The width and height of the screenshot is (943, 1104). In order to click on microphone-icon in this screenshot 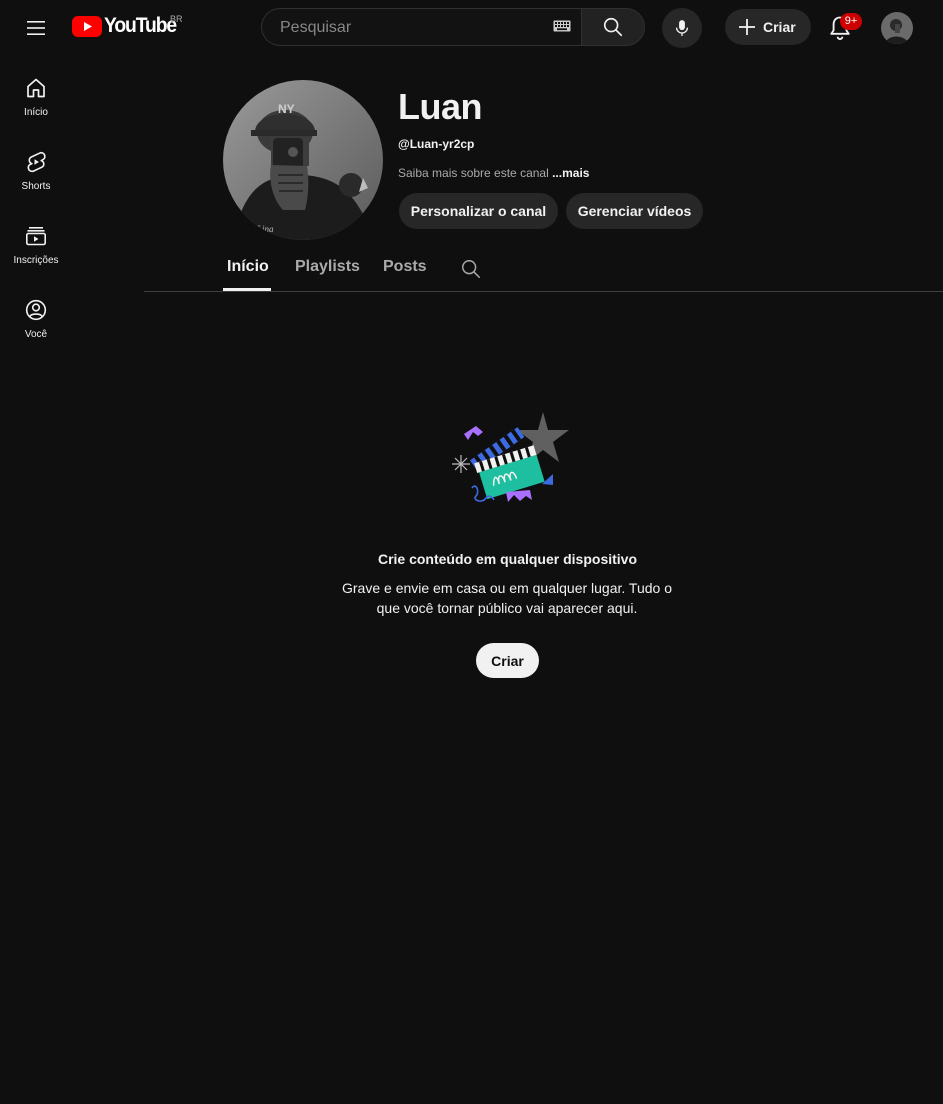, I will do `click(682, 28)`.